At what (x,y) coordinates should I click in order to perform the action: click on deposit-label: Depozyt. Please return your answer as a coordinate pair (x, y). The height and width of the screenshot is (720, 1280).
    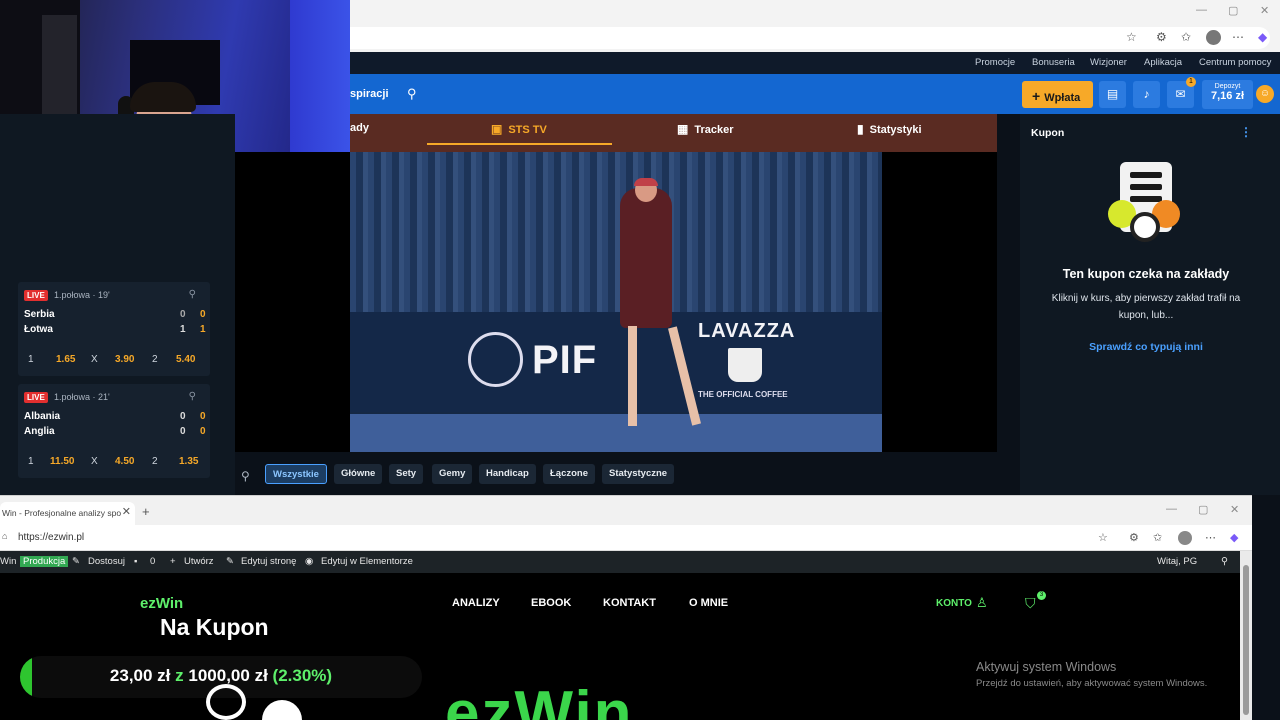
    Looking at the image, I should click on (1227, 86).